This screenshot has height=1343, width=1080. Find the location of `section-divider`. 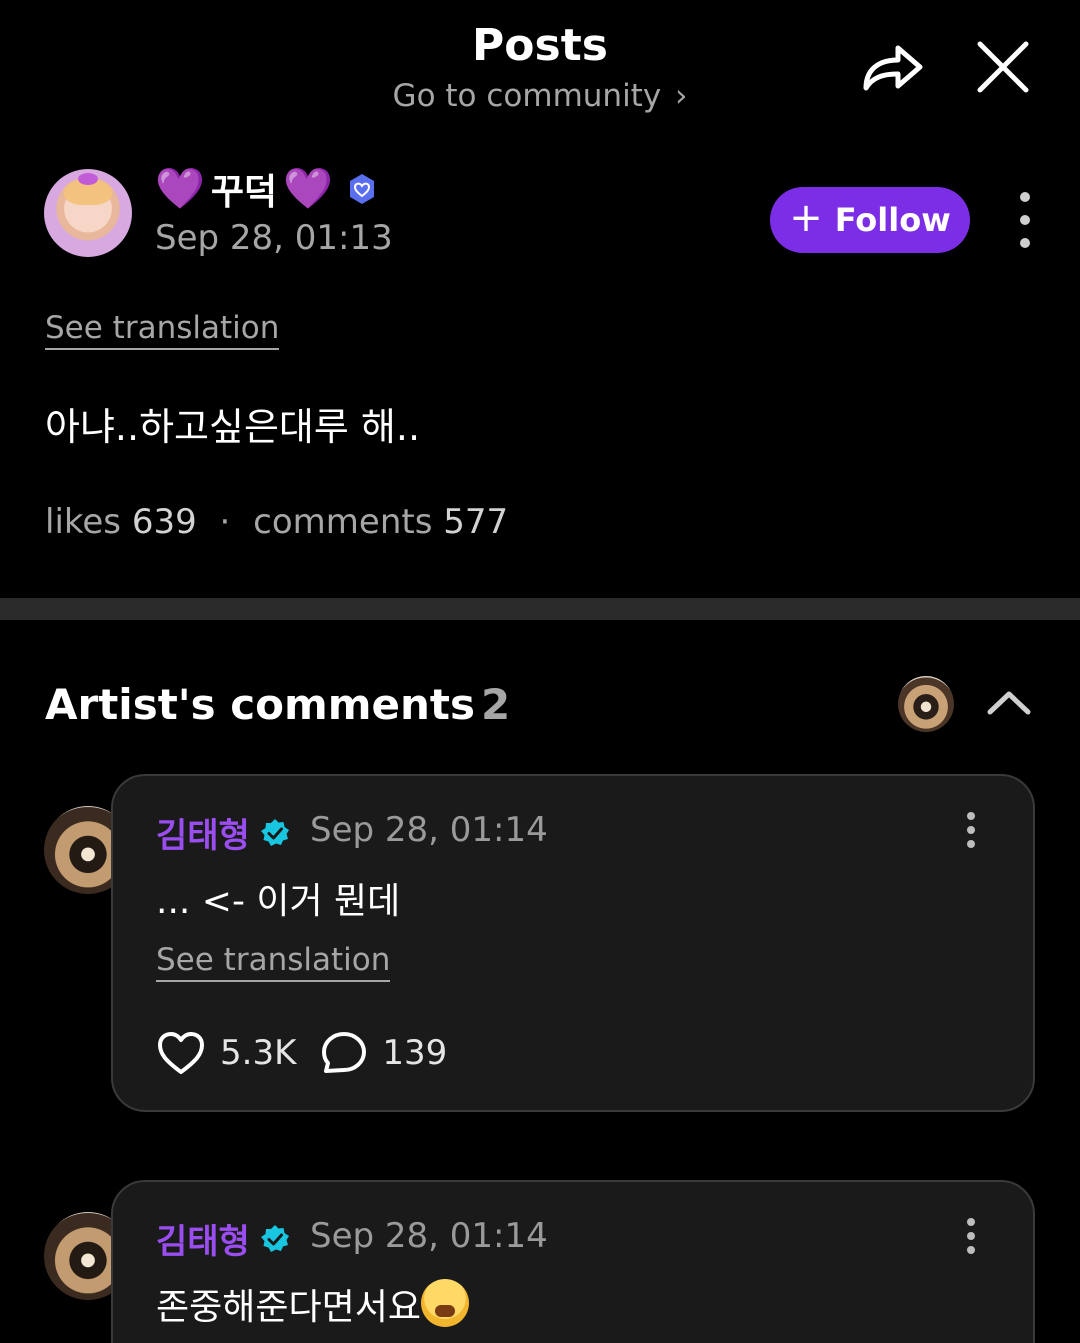

section-divider is located at coordinates (540, 609).